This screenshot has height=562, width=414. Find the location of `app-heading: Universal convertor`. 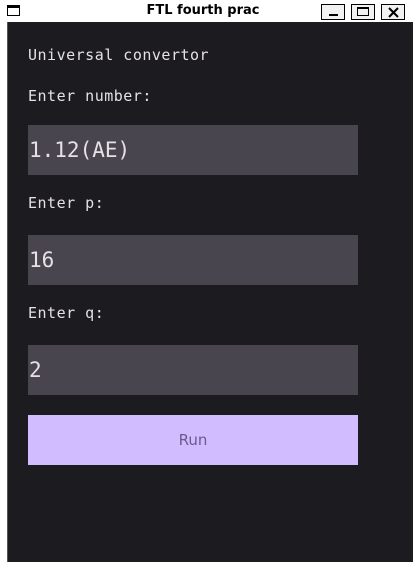

app-heading: Universal convertor is located at coordinates (119, 55).